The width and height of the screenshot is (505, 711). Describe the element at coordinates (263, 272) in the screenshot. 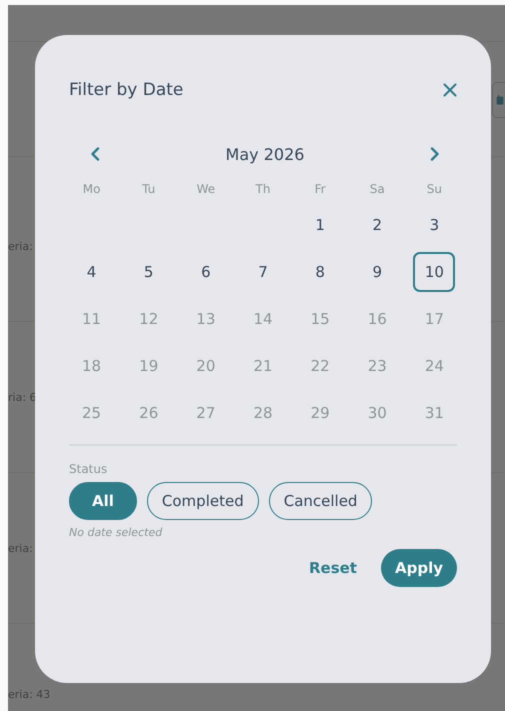

I see `calendar-day: 7` at that location.